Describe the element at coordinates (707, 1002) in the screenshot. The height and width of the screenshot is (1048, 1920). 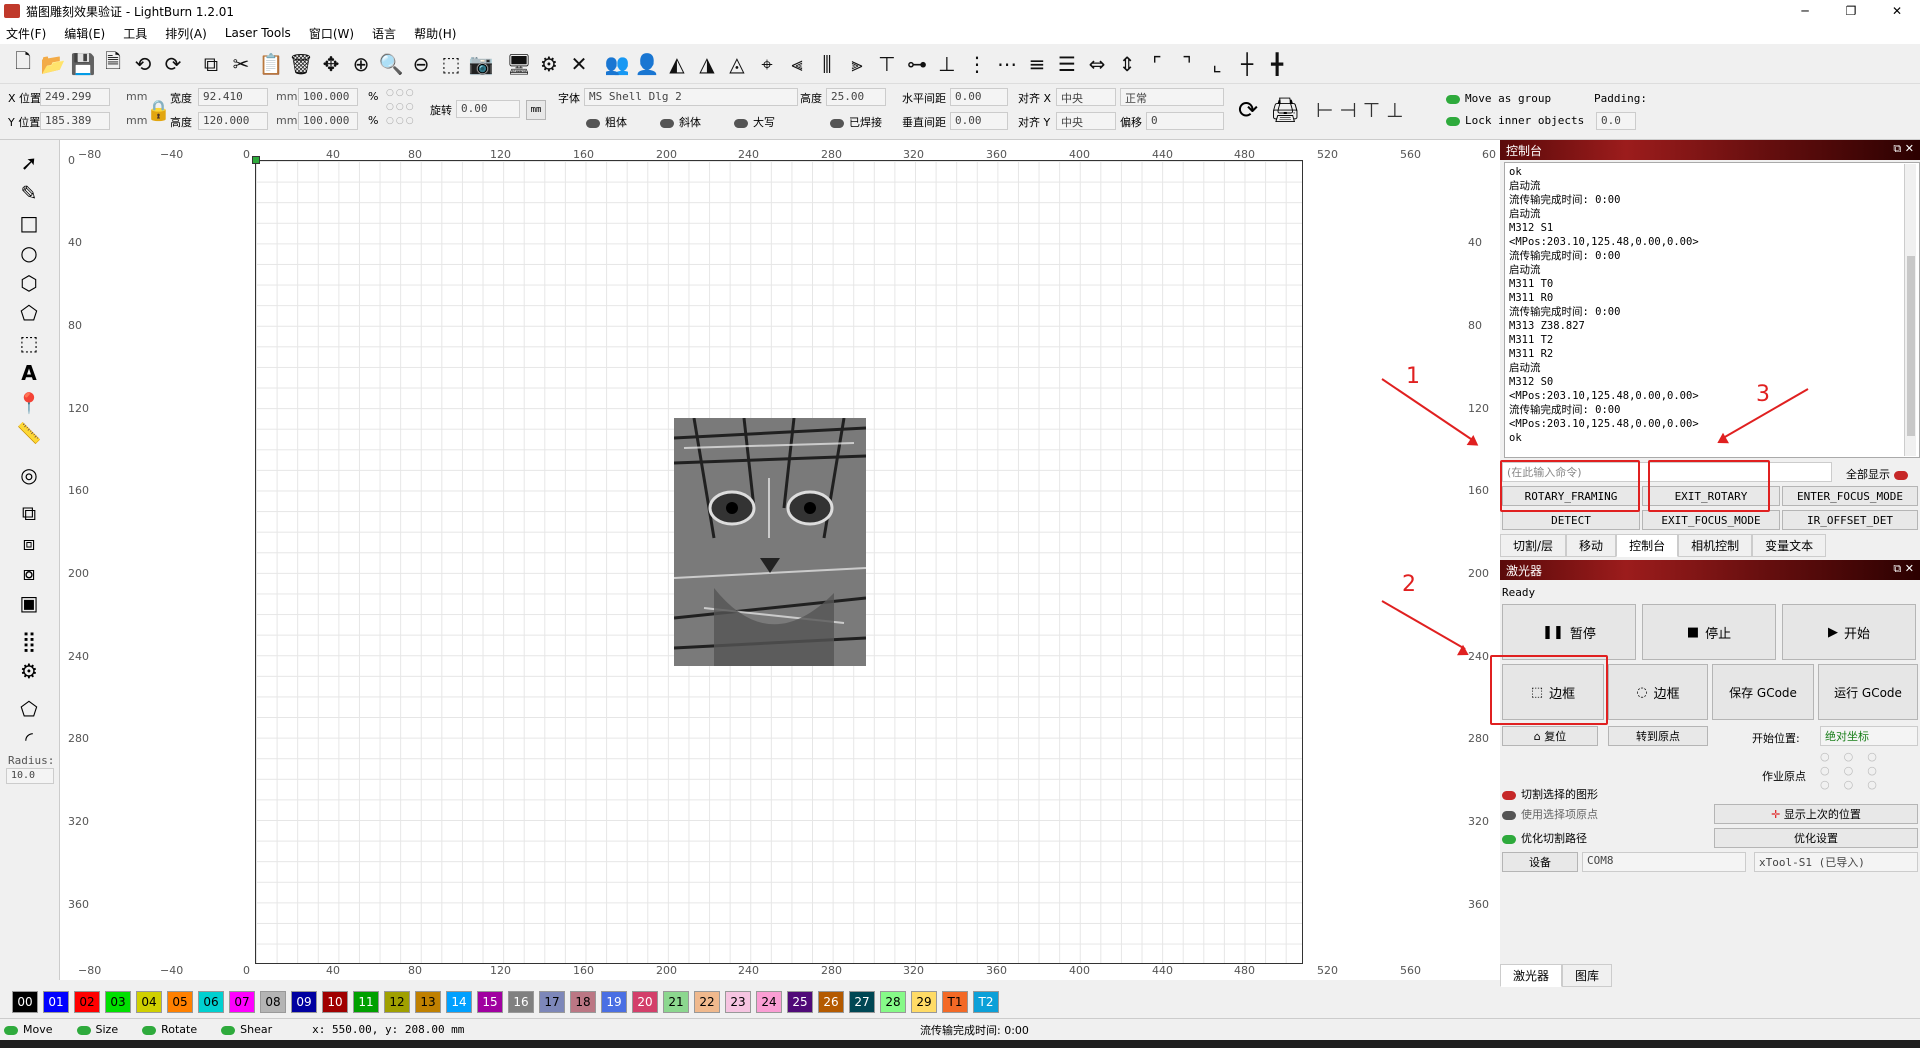
I see `palette-swatch-22: 22` at that location.